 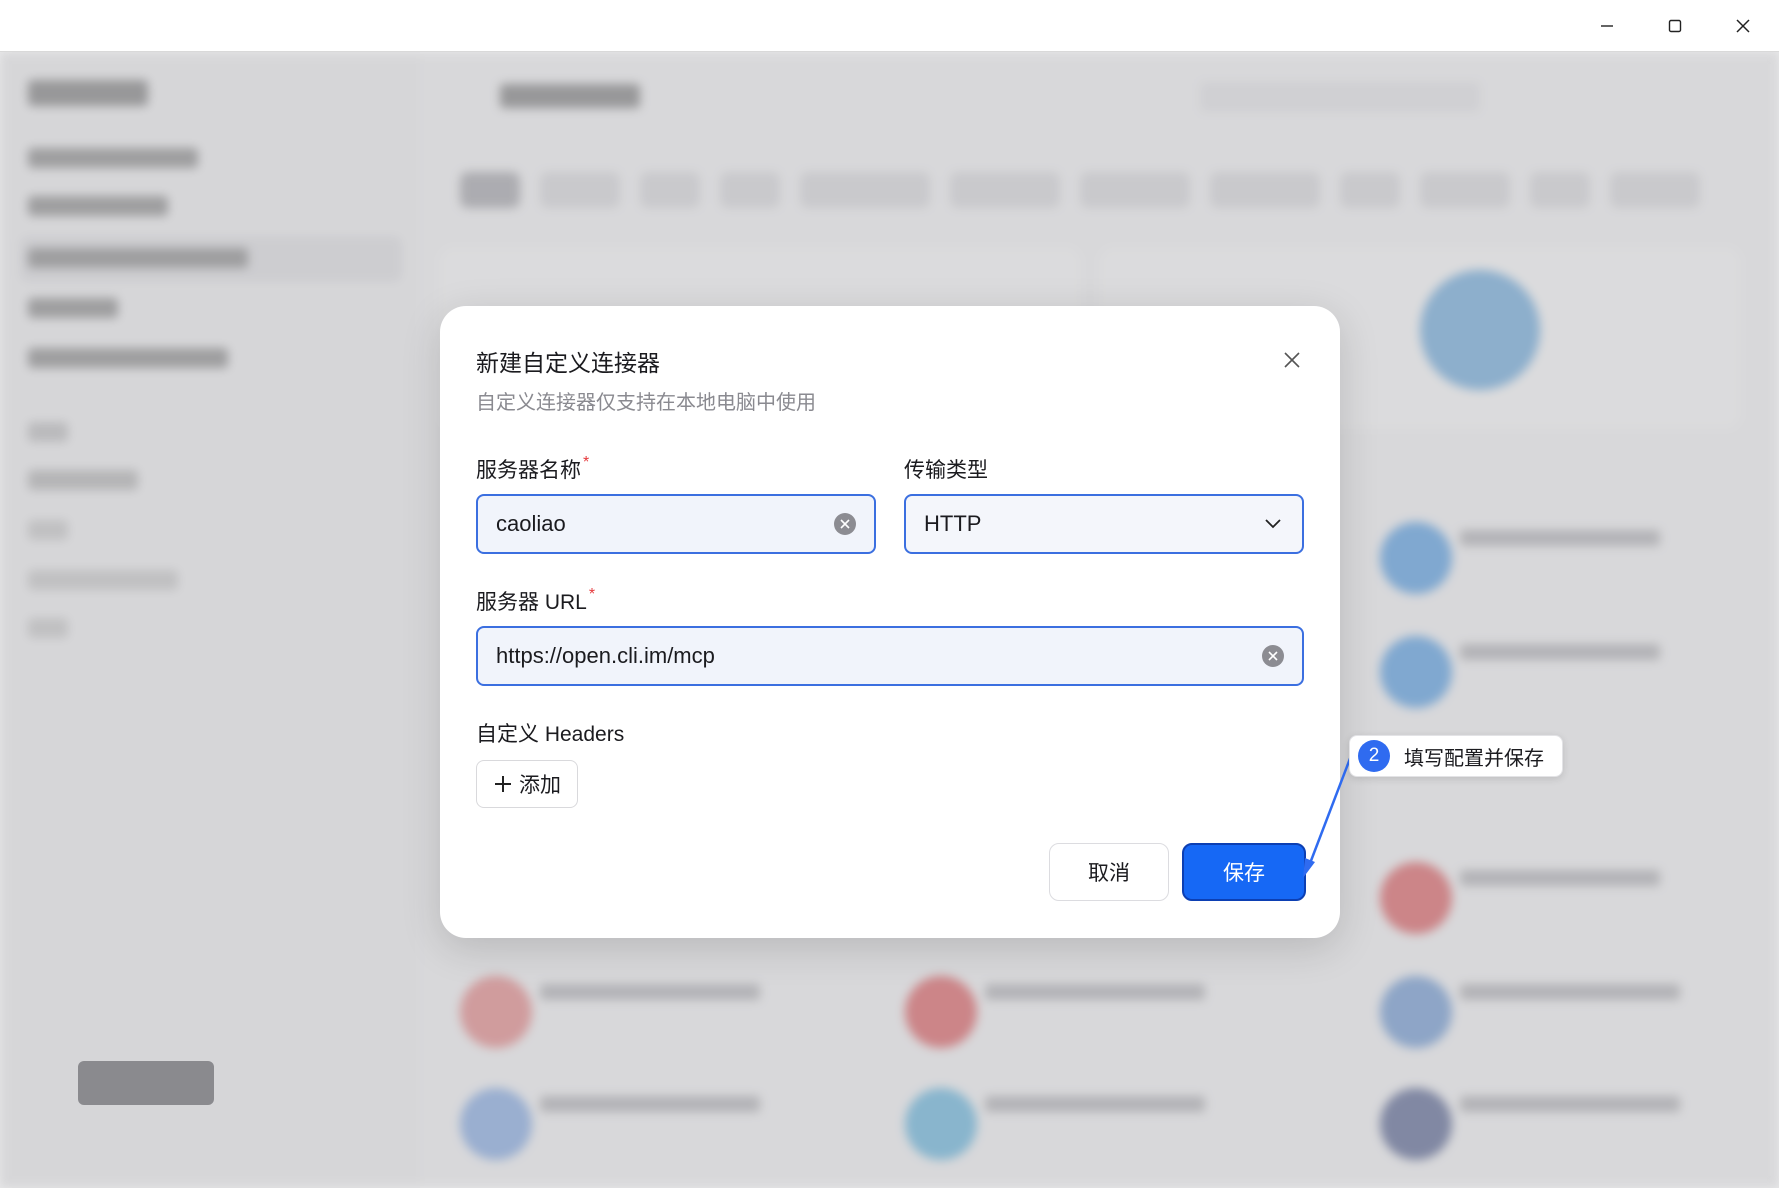 I want to click on minimize-button, so click(x=1607, y=26).